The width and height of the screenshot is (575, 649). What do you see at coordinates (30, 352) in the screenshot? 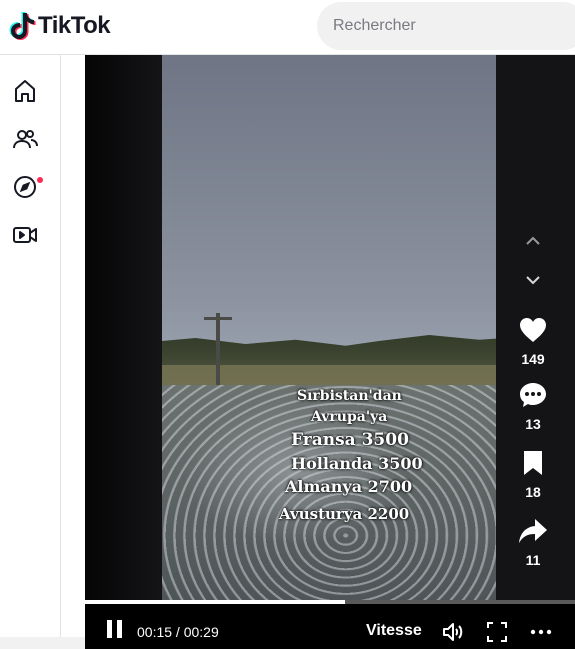
I see `sidebar` at bounding box center [30, 352].